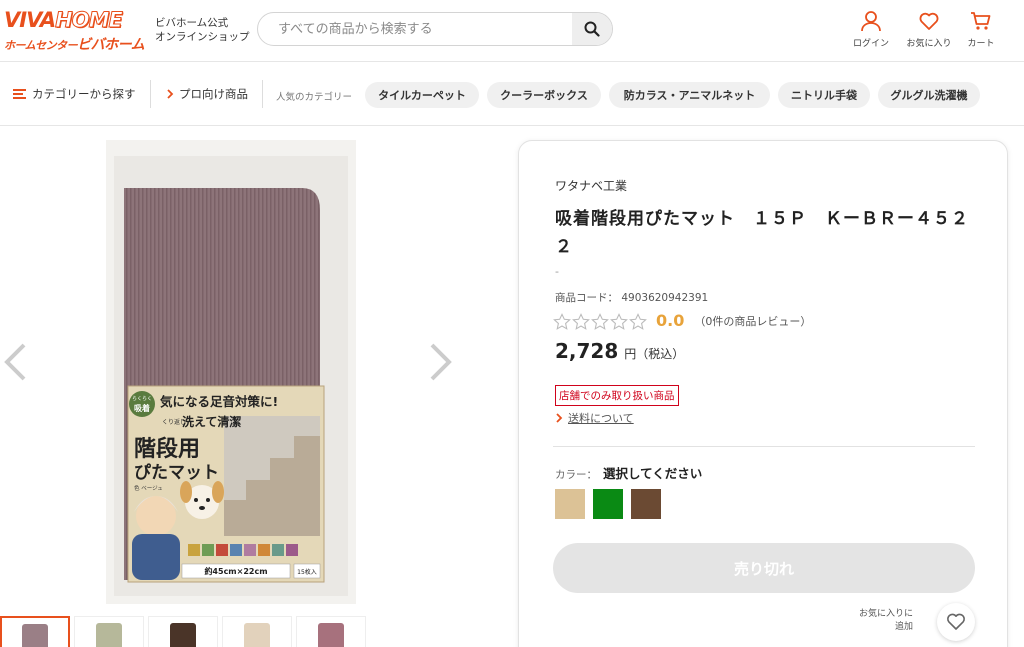 The width and height of the screenshot is (1024, 647). What do you see at coordinates (63, 20) in the screenshot?
I see `logo-wordmark: VIVAHOME` at bounding box center [63, 20].